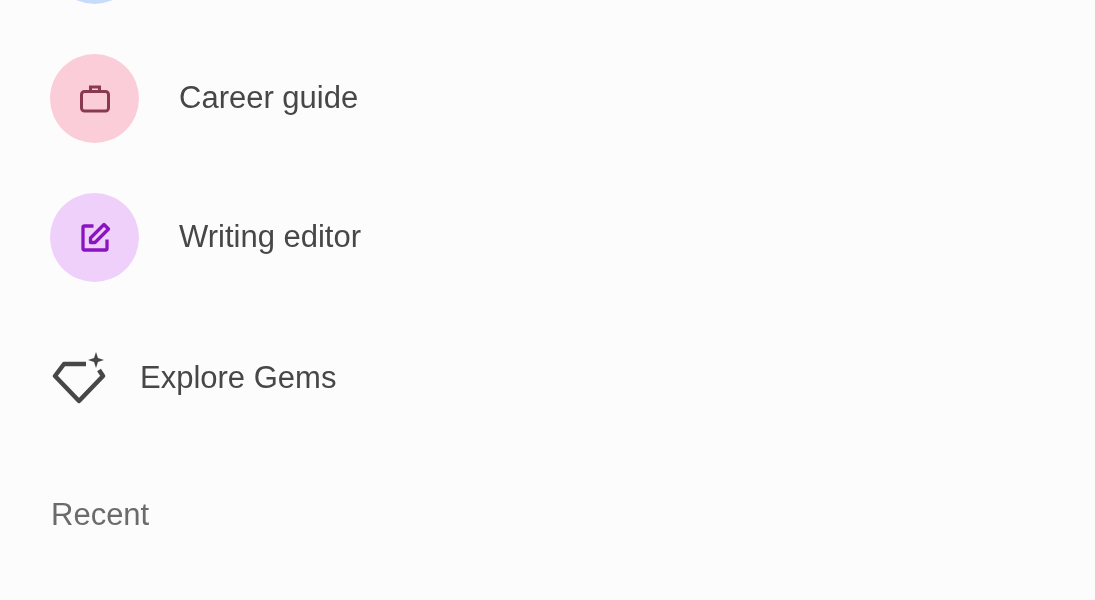  What do you see at coordinates (238, 378) in the screenshot?
I see `explore-gems-link: Explore Gems` at bounding box center [238, 378].